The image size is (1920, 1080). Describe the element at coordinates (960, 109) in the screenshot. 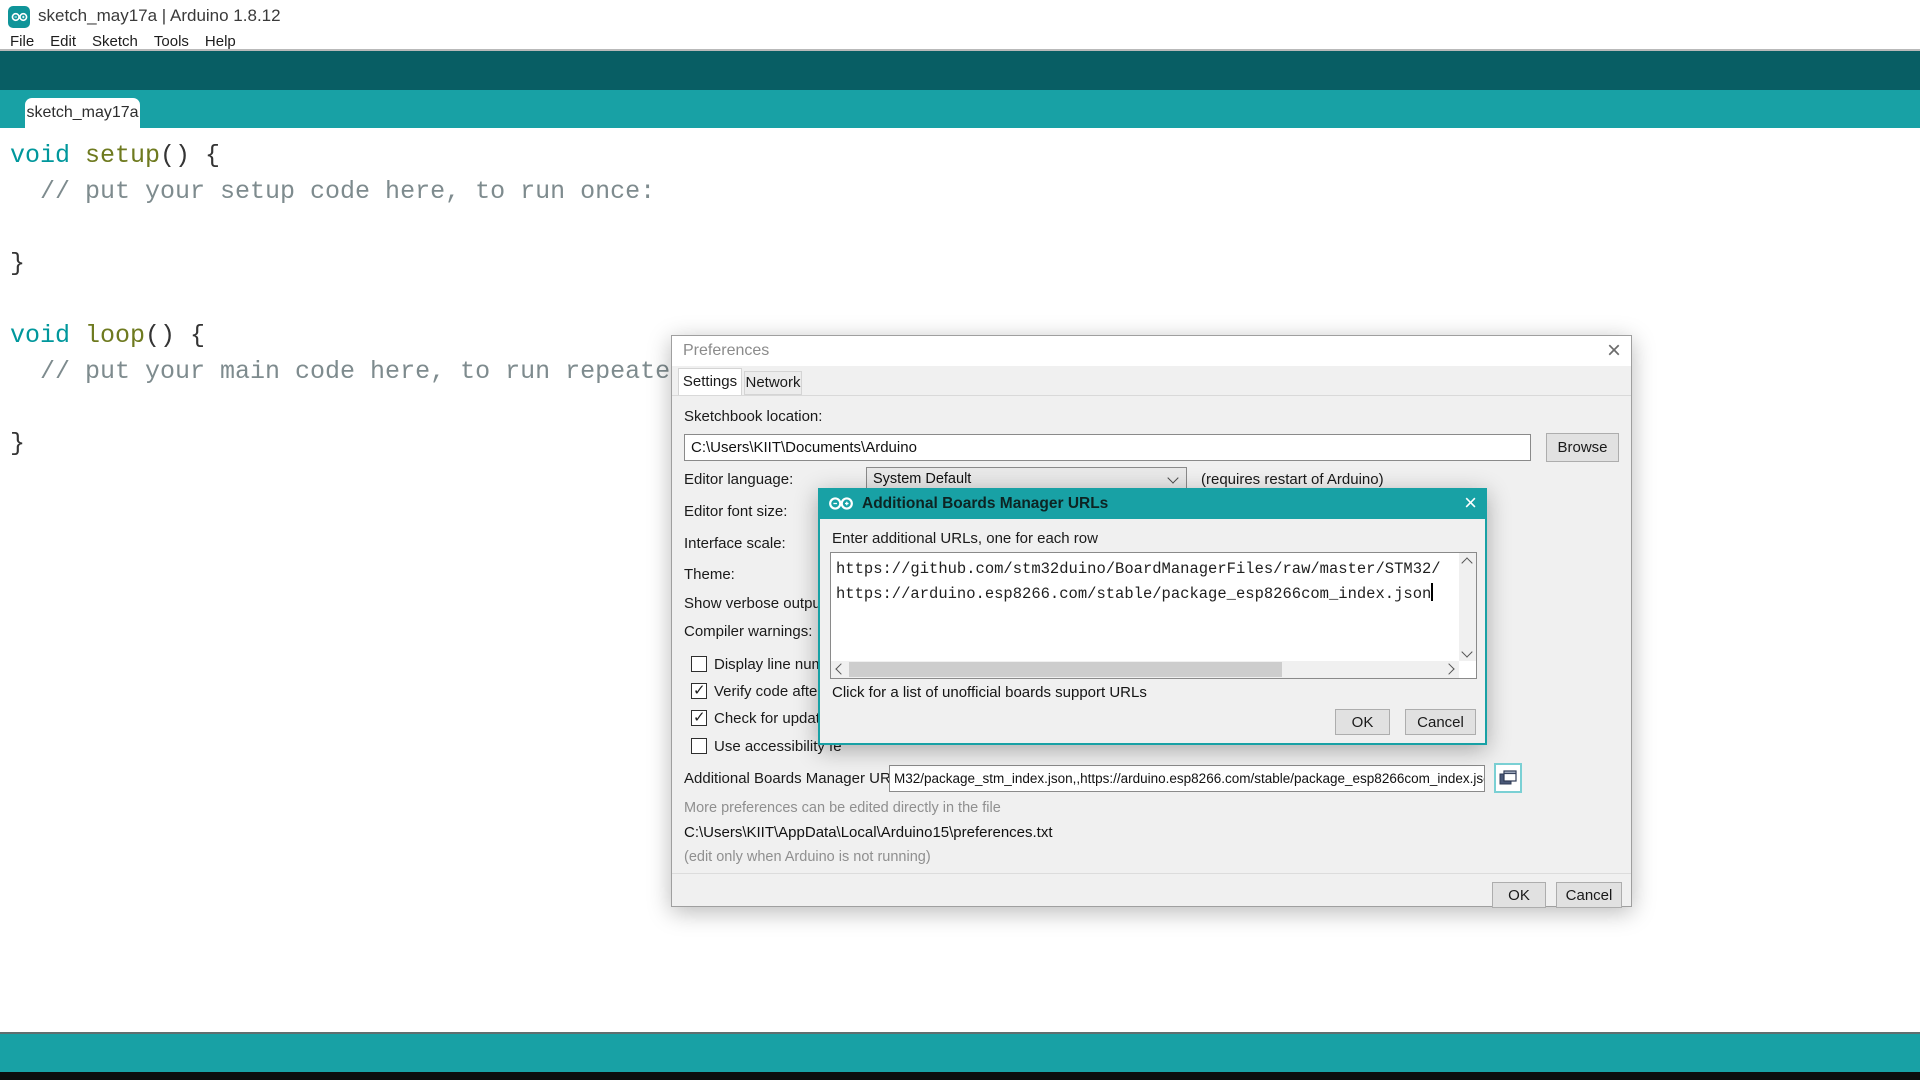

I see `tab-strip: sketch_may17a` at that location.